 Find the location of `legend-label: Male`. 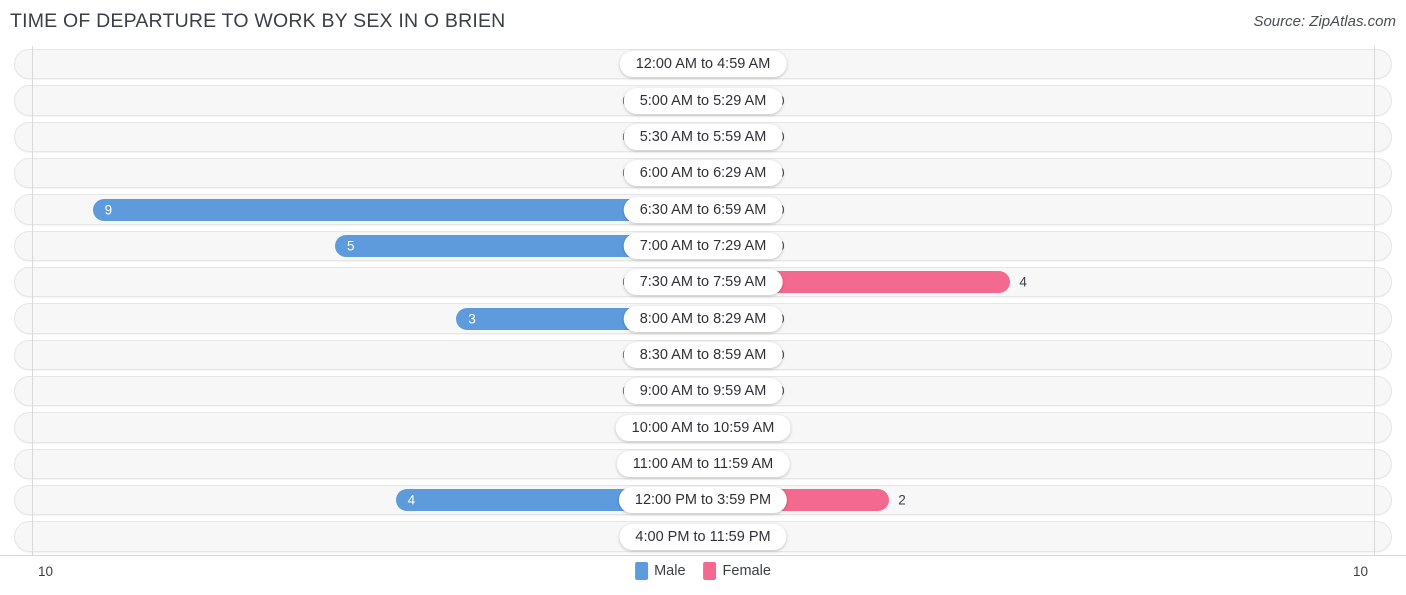

legend-label: Male is located at coordinates (670, 571).